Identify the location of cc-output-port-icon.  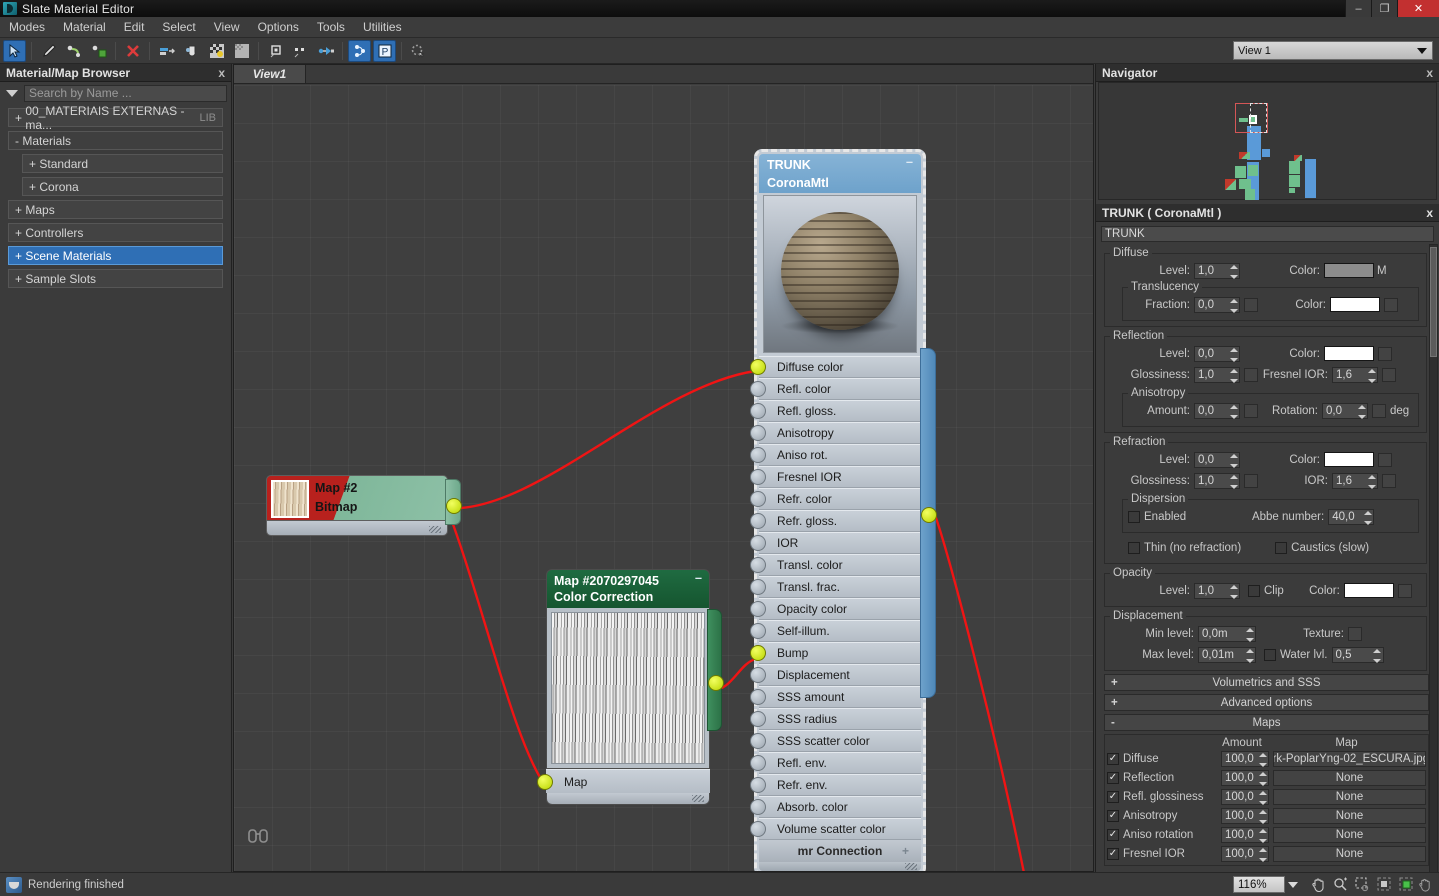
(716, 683).